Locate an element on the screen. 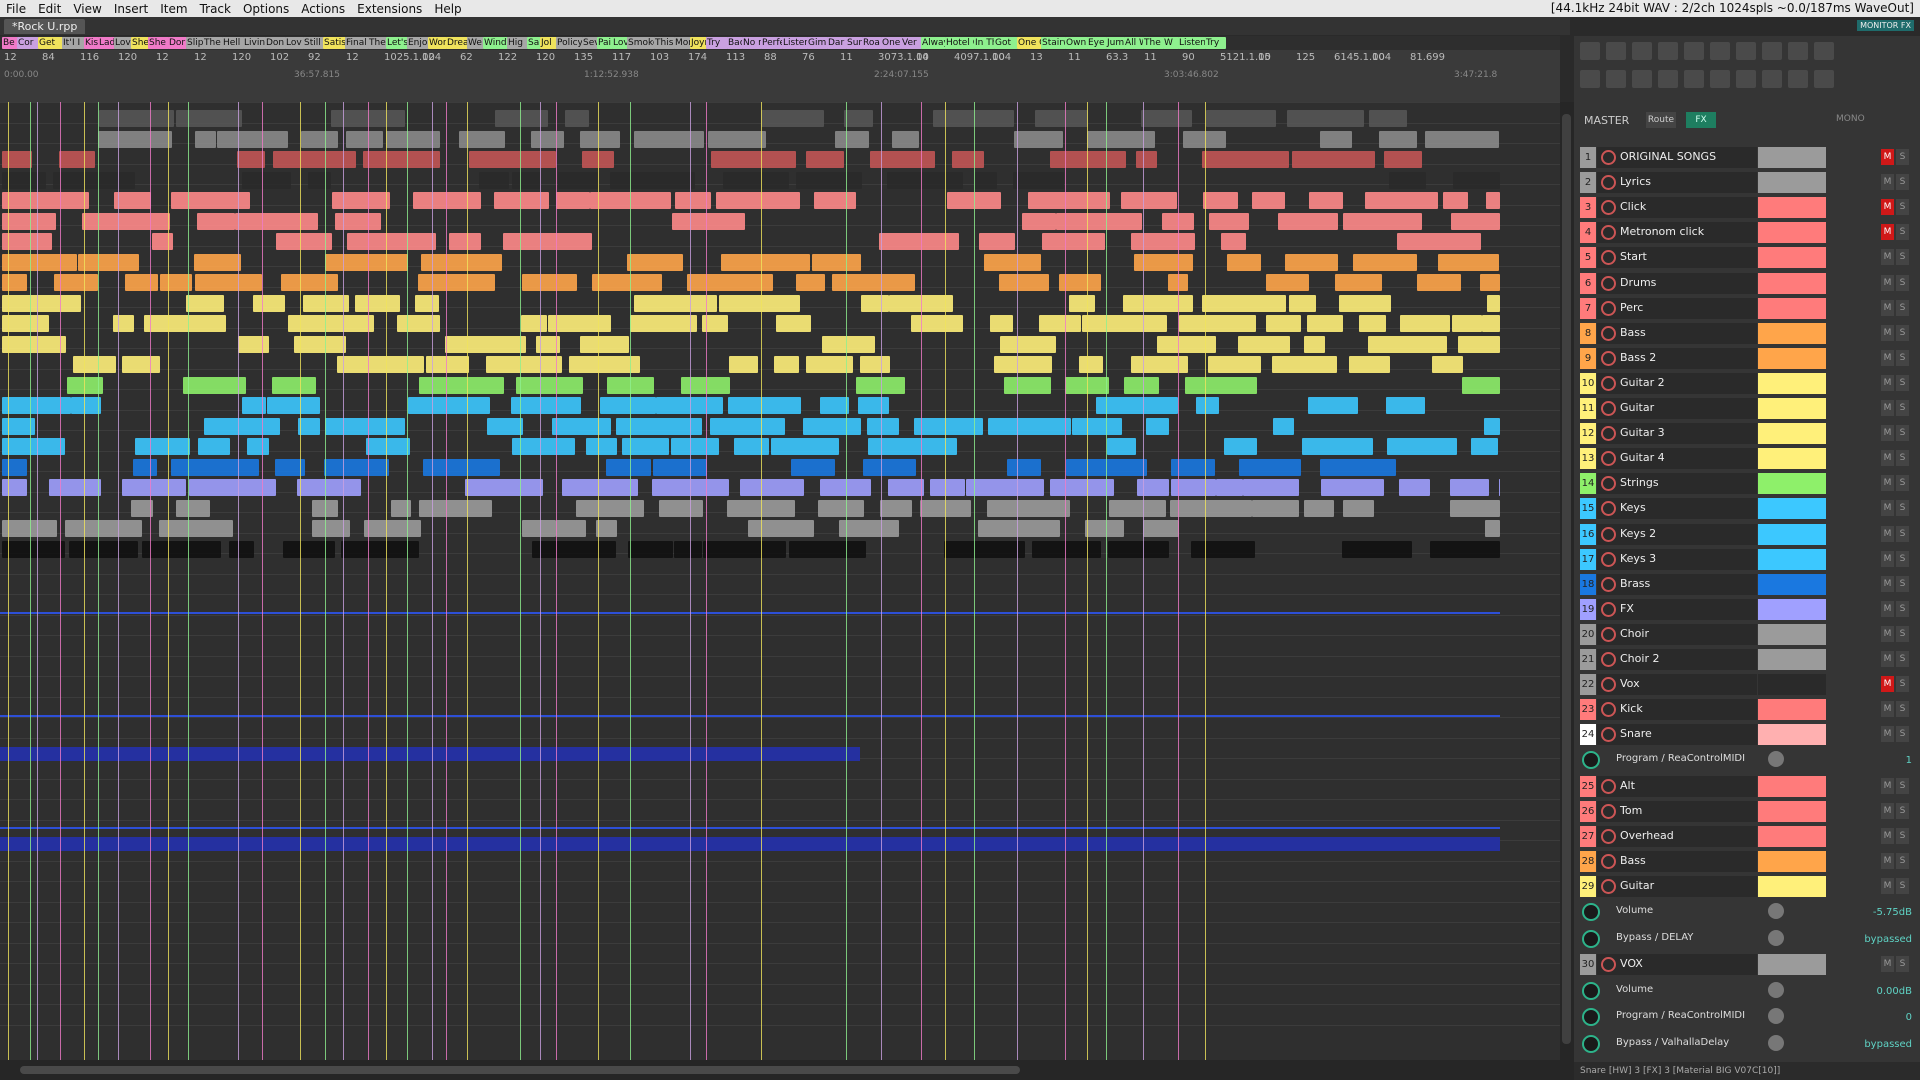  track-header: 25 Alt M S is located at coordinates (1747, 786).